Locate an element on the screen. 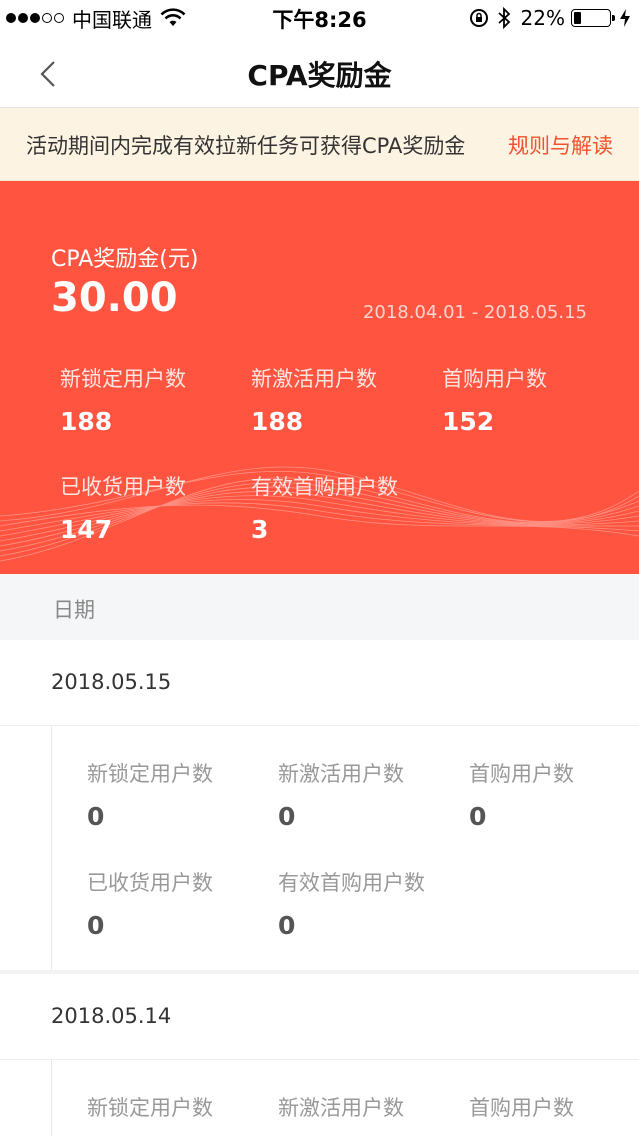  day-date-row: 2018.05.15 is located at coordinates (319, 683).